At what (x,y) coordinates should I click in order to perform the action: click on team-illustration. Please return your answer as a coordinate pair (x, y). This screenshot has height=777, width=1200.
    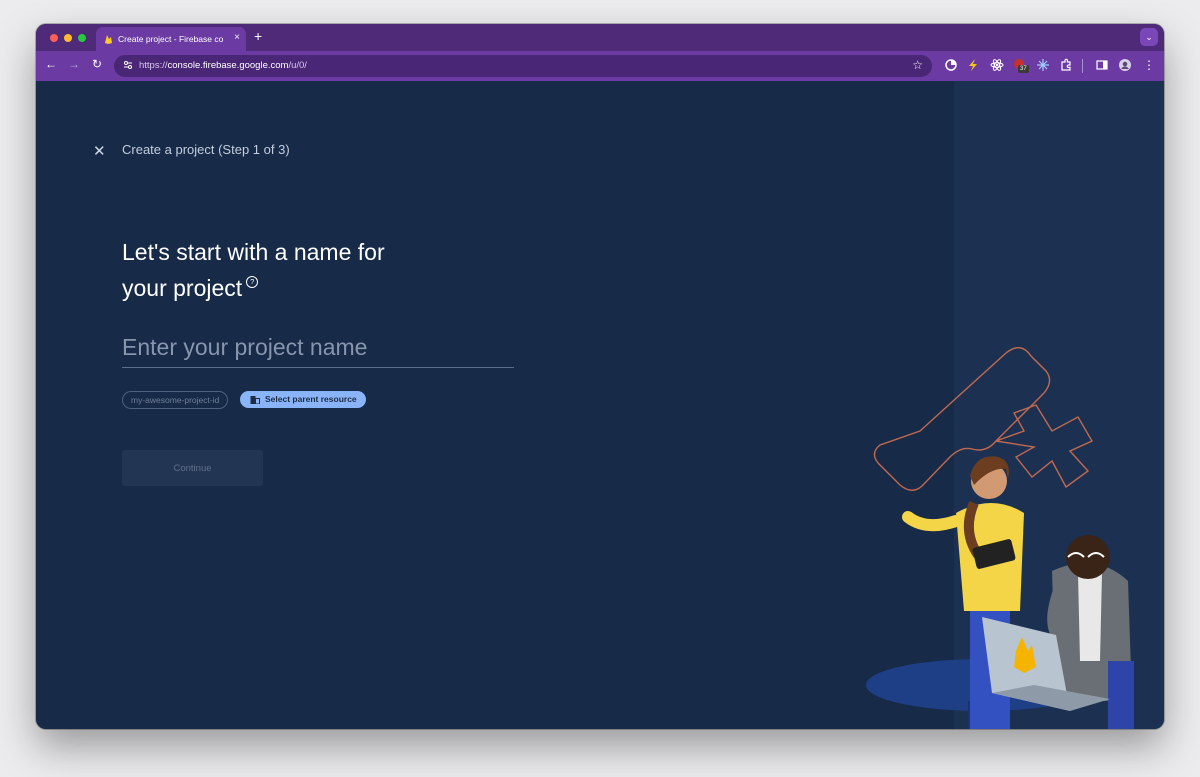
    Looking at the image, I should click on (1000, 538).